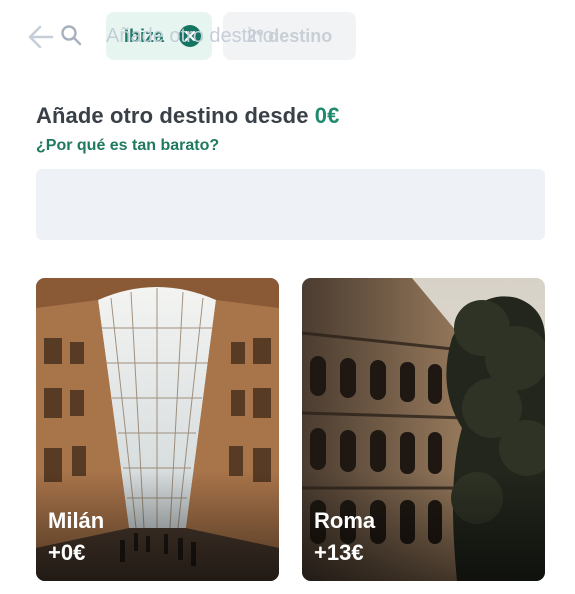 Image resolution: width=575 pixels, height=594 pixels. Describe the element at coordinates (127, 146) in the screenshot. I see `why-cheap-link: ¿Por qué es tan barato?` at that location.